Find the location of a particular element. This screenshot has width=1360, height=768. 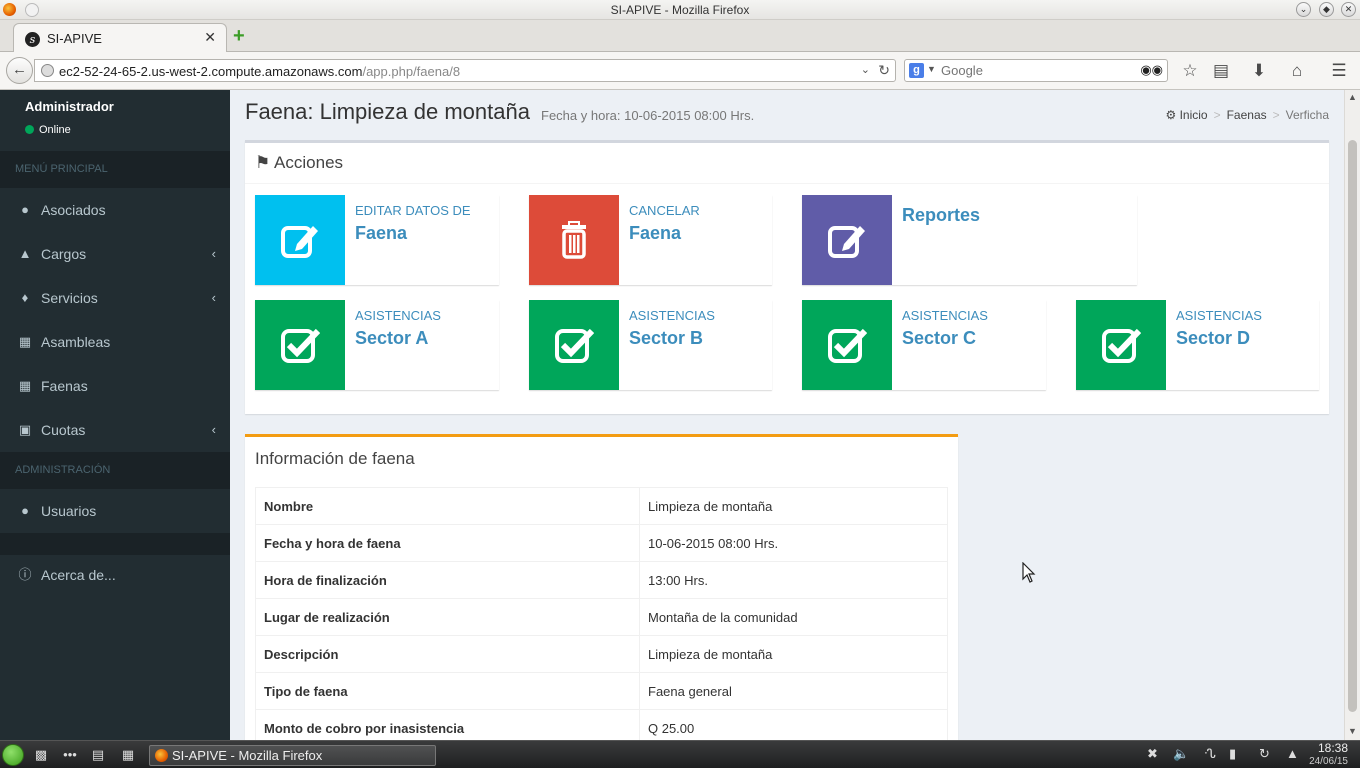

user-icon: ● is located at coordinates (25, 209).